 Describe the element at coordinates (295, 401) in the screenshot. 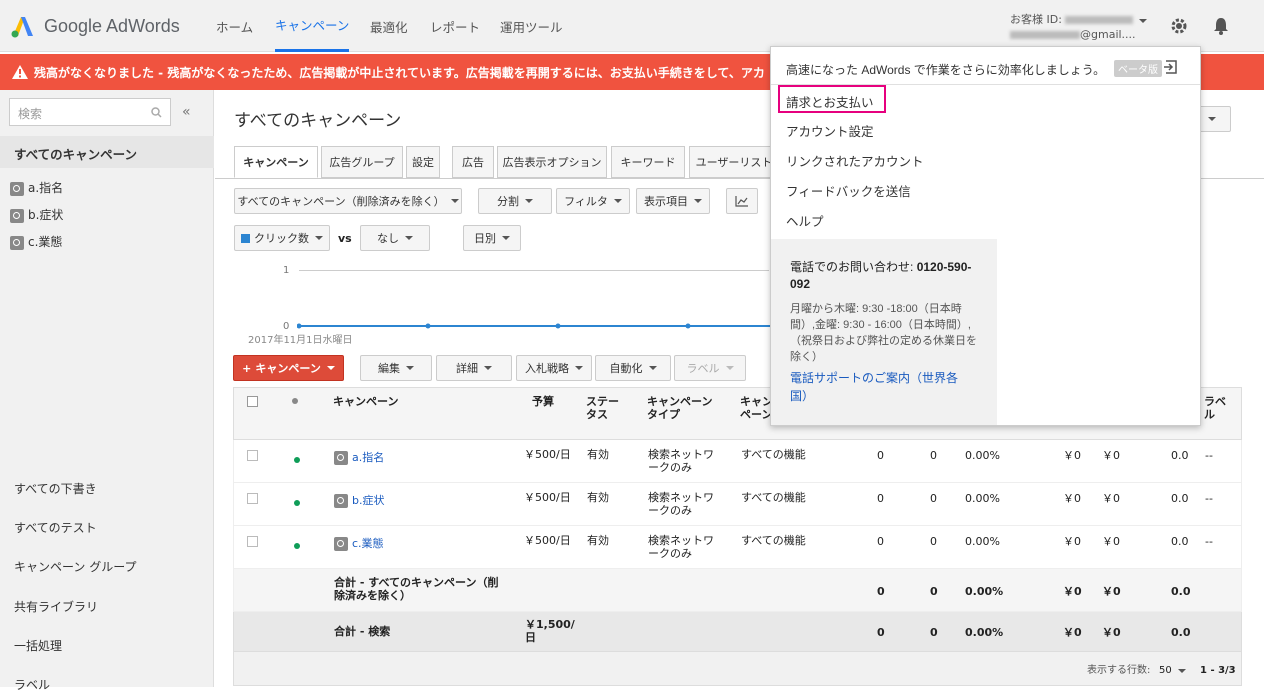

I see `status-header-dot-icon` at that location.